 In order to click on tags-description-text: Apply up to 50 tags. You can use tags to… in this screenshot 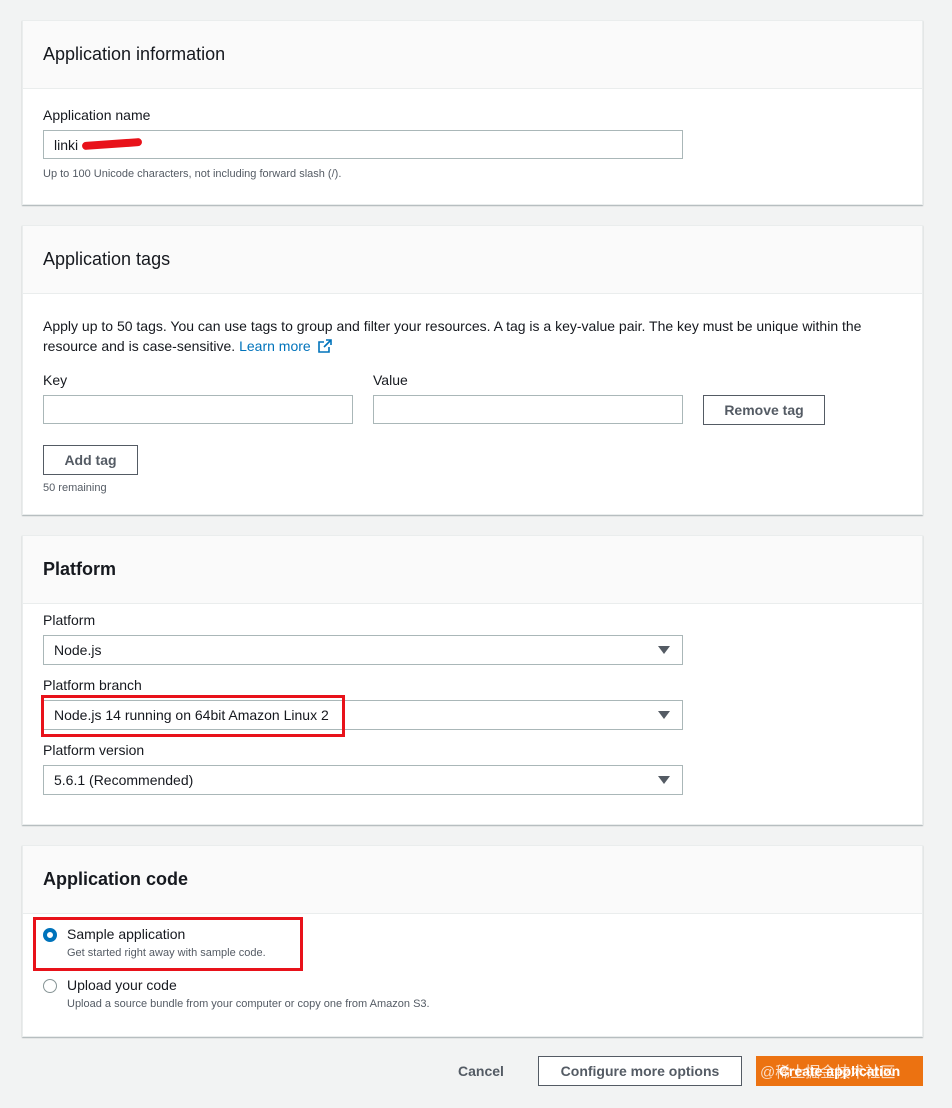, I will do `click(452, 336)`.